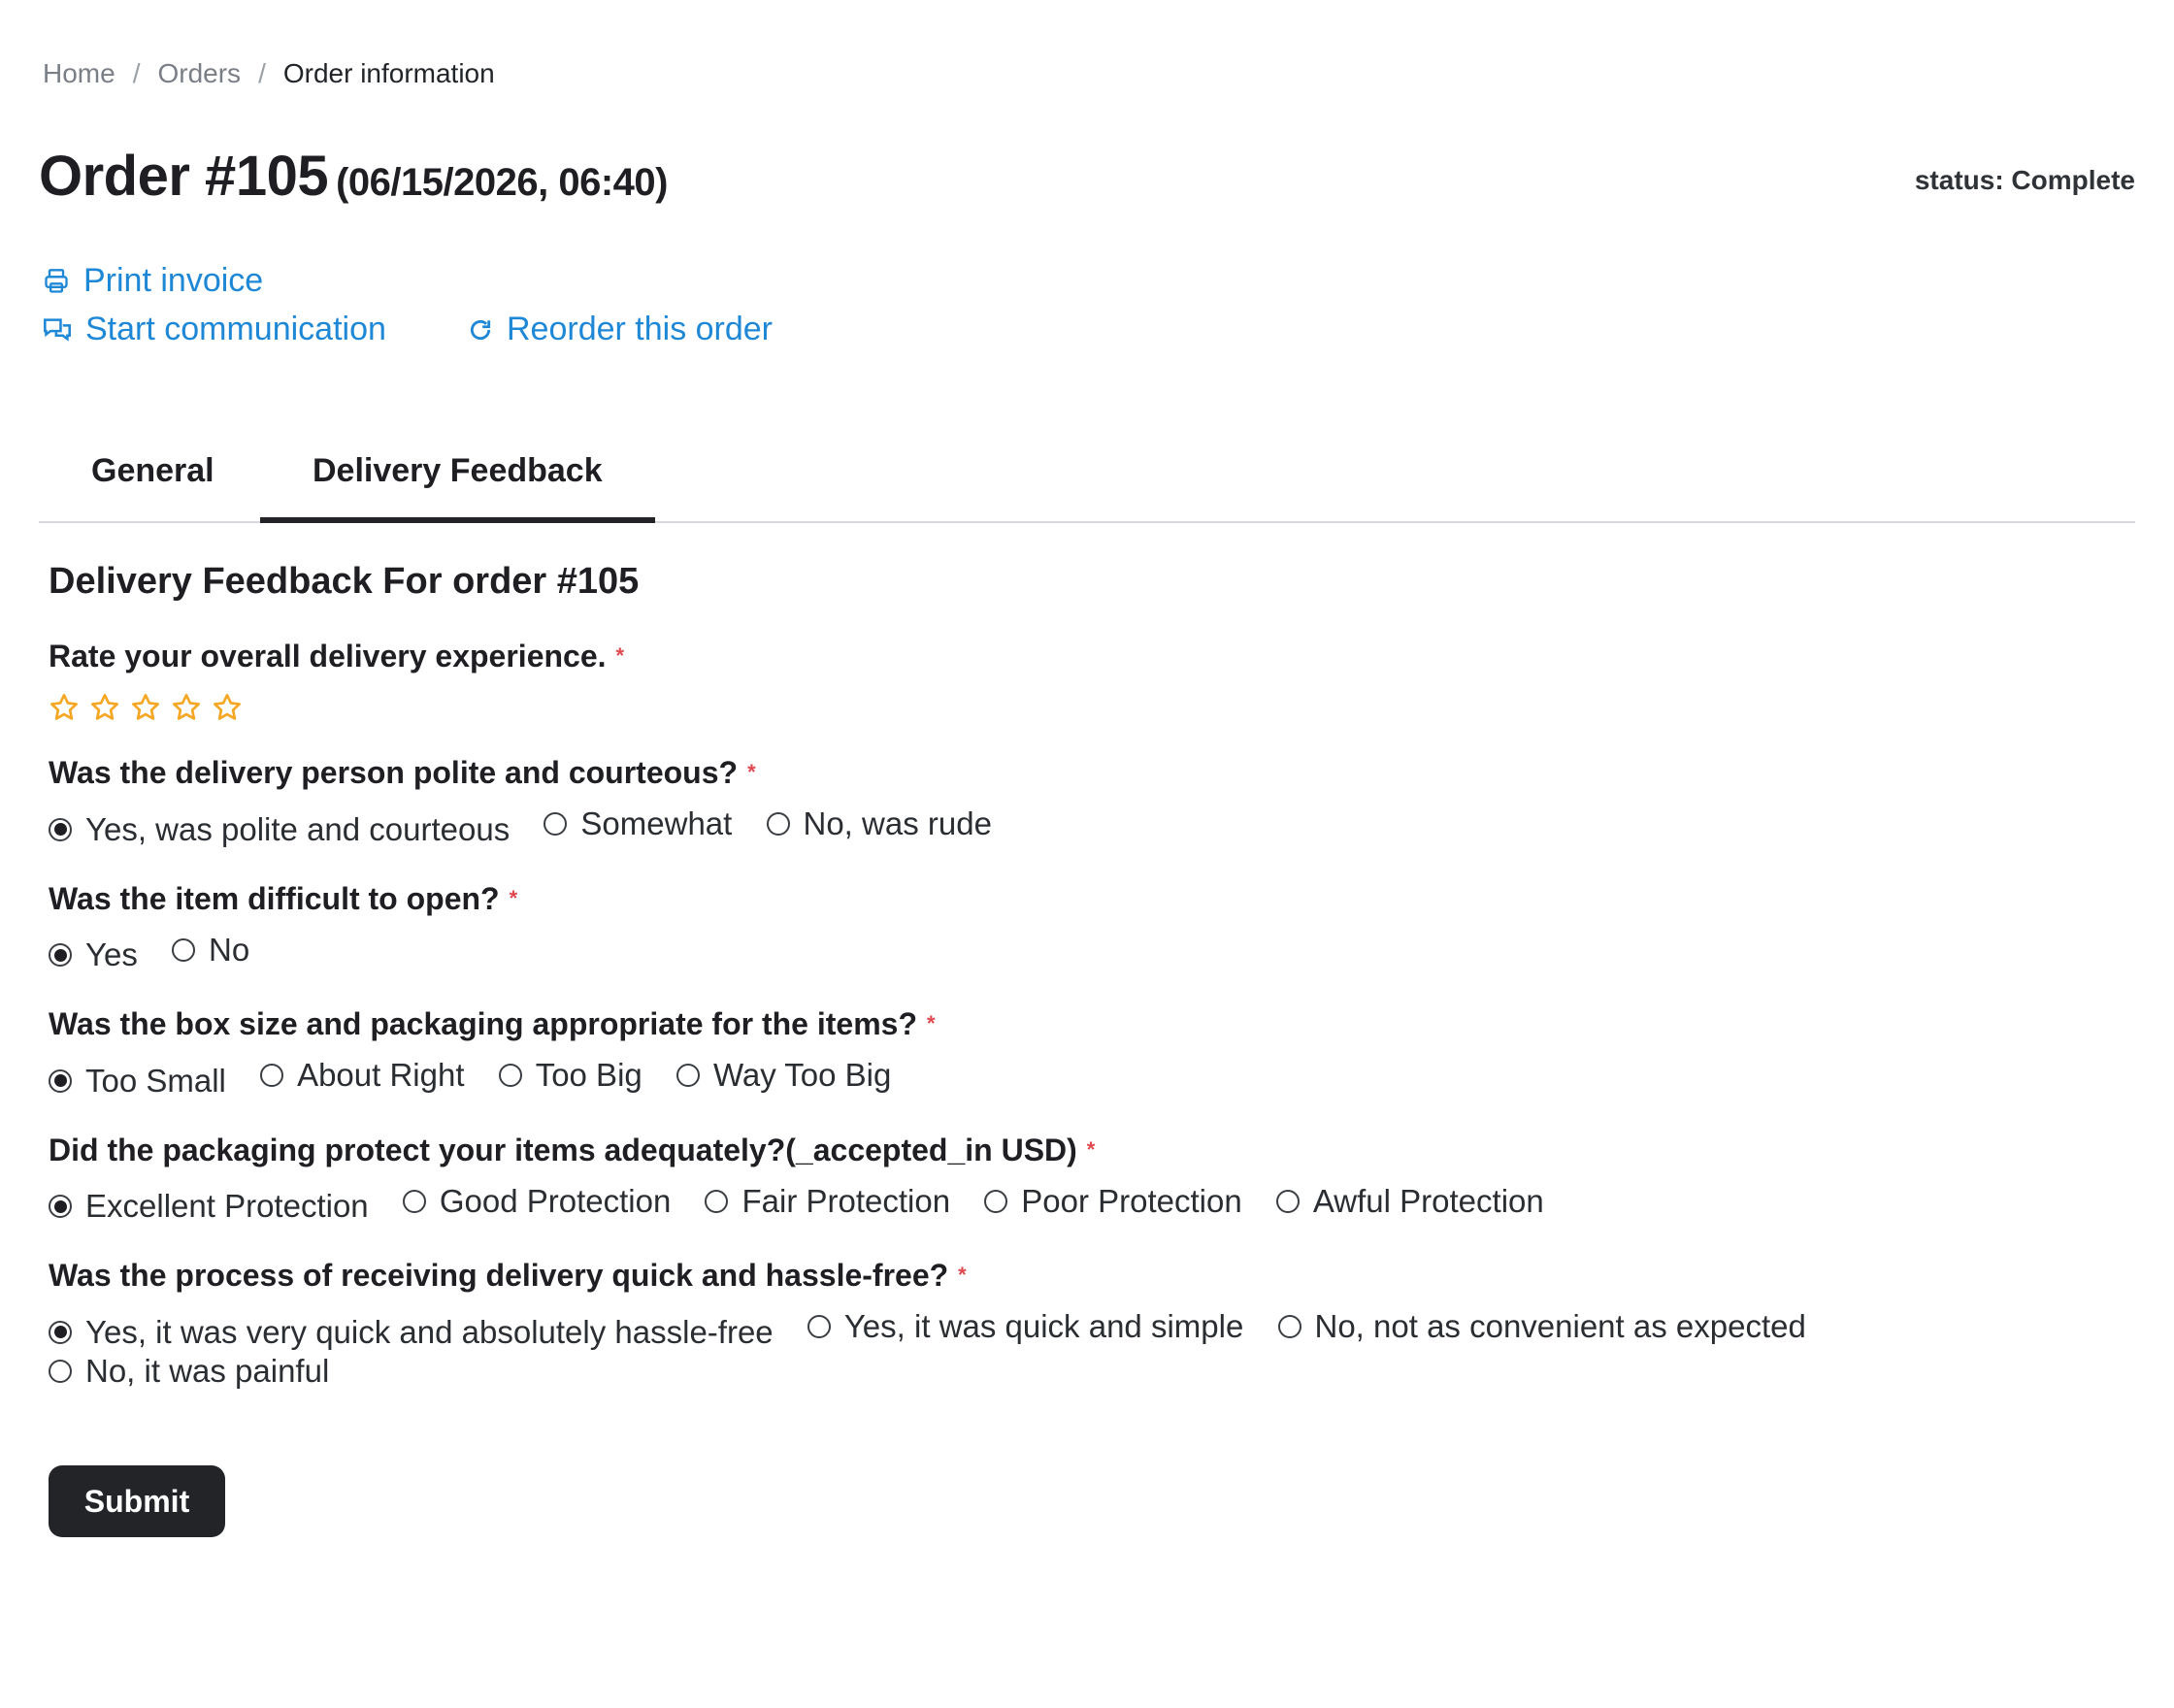 The width and height of the screenshot is (2174, 1708). Describe the element at coordinates (1560, 1326) in the screenshot. I see `radio-label: No, not as convenient as expected` at that location.